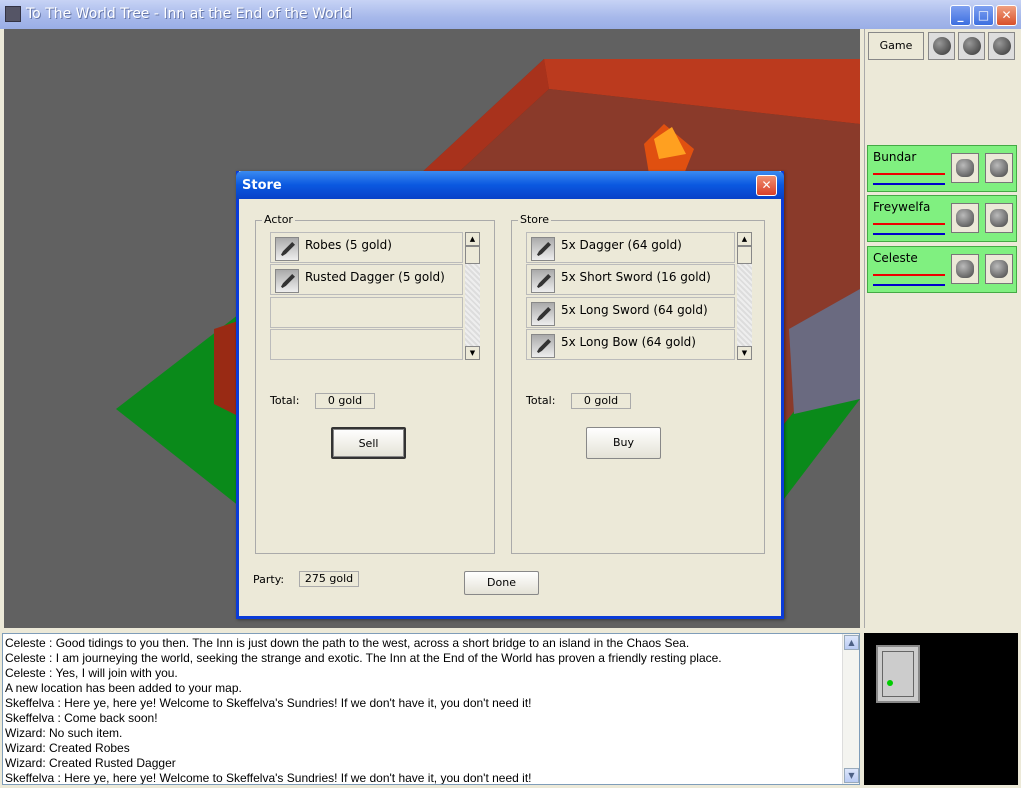  Describe the element at coordinates (345, 401) in the screenshot. I see `actor-total-value: 0 gold` at that location.